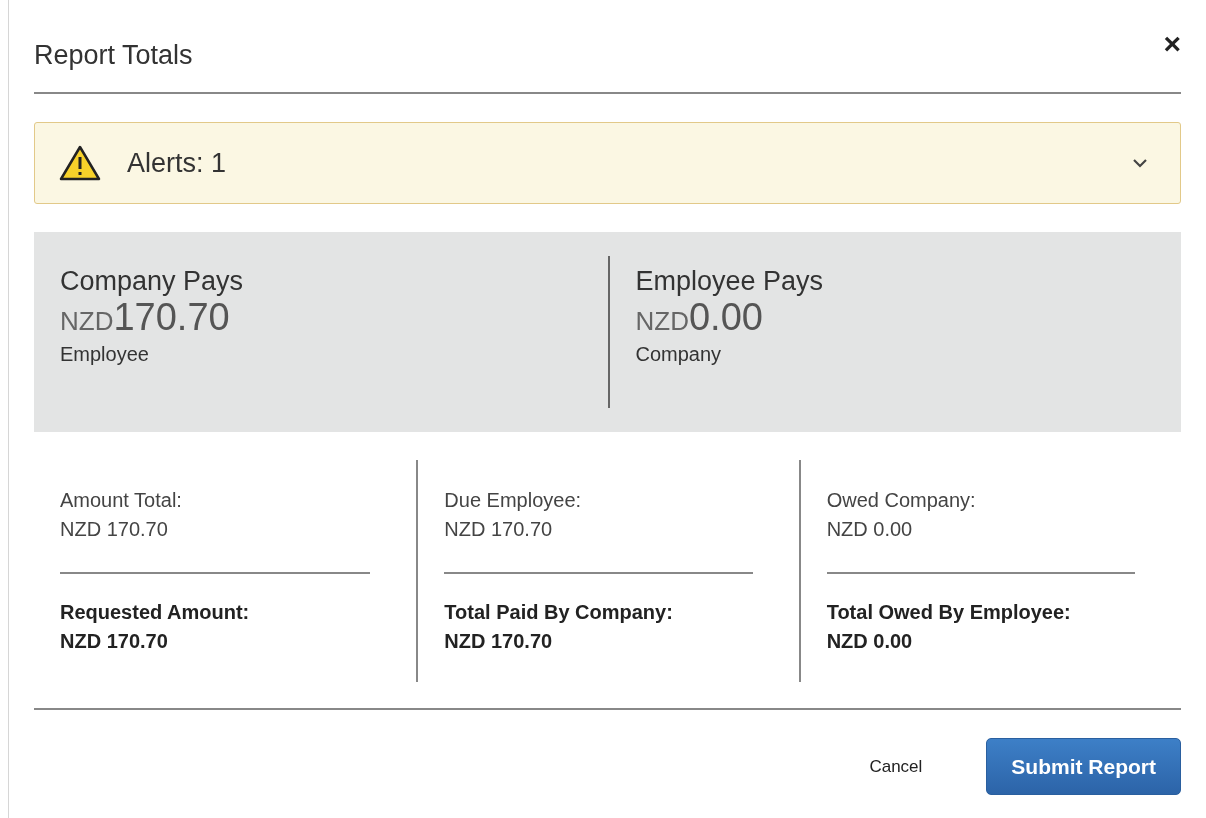  I want to click on detail-label: Due Employee:, so click(513, 500).